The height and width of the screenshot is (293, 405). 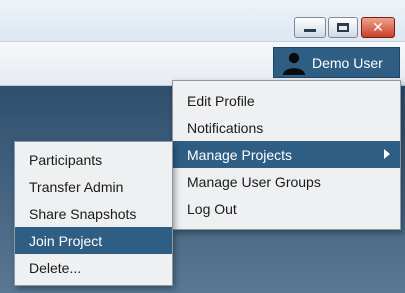 I want to click on submenu-item-participants: Participants, so click(x=93, y=159).